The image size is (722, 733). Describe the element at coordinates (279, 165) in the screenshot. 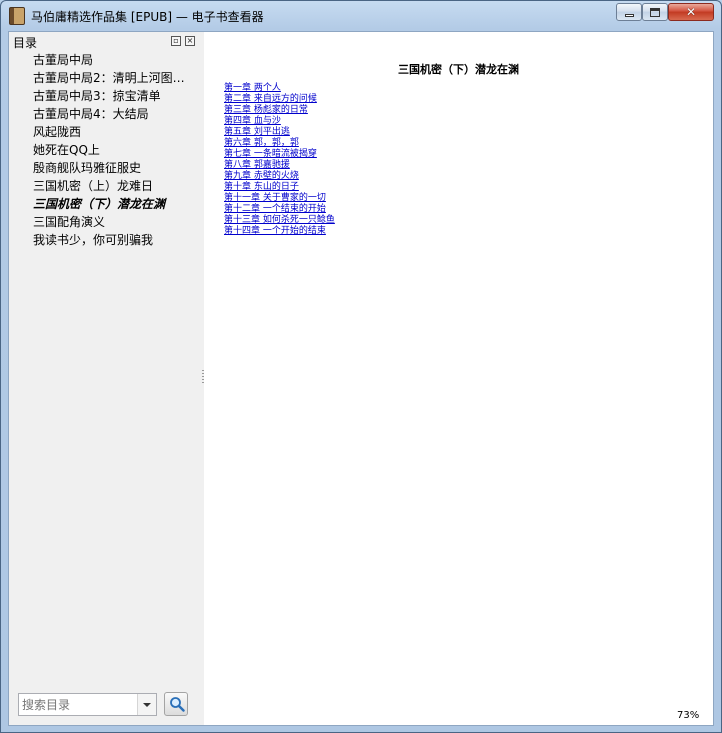

I see `chapter-link: 第八章 郭嘉驰援` at that location.